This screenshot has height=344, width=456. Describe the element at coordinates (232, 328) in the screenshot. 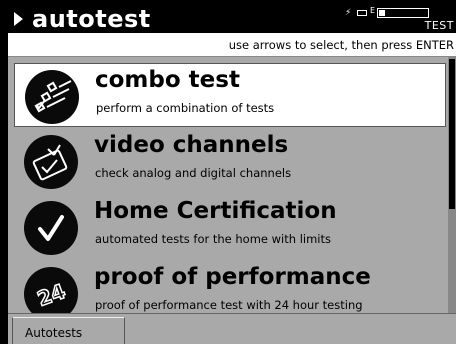

I see `tab-bar: Autotests` at that location.